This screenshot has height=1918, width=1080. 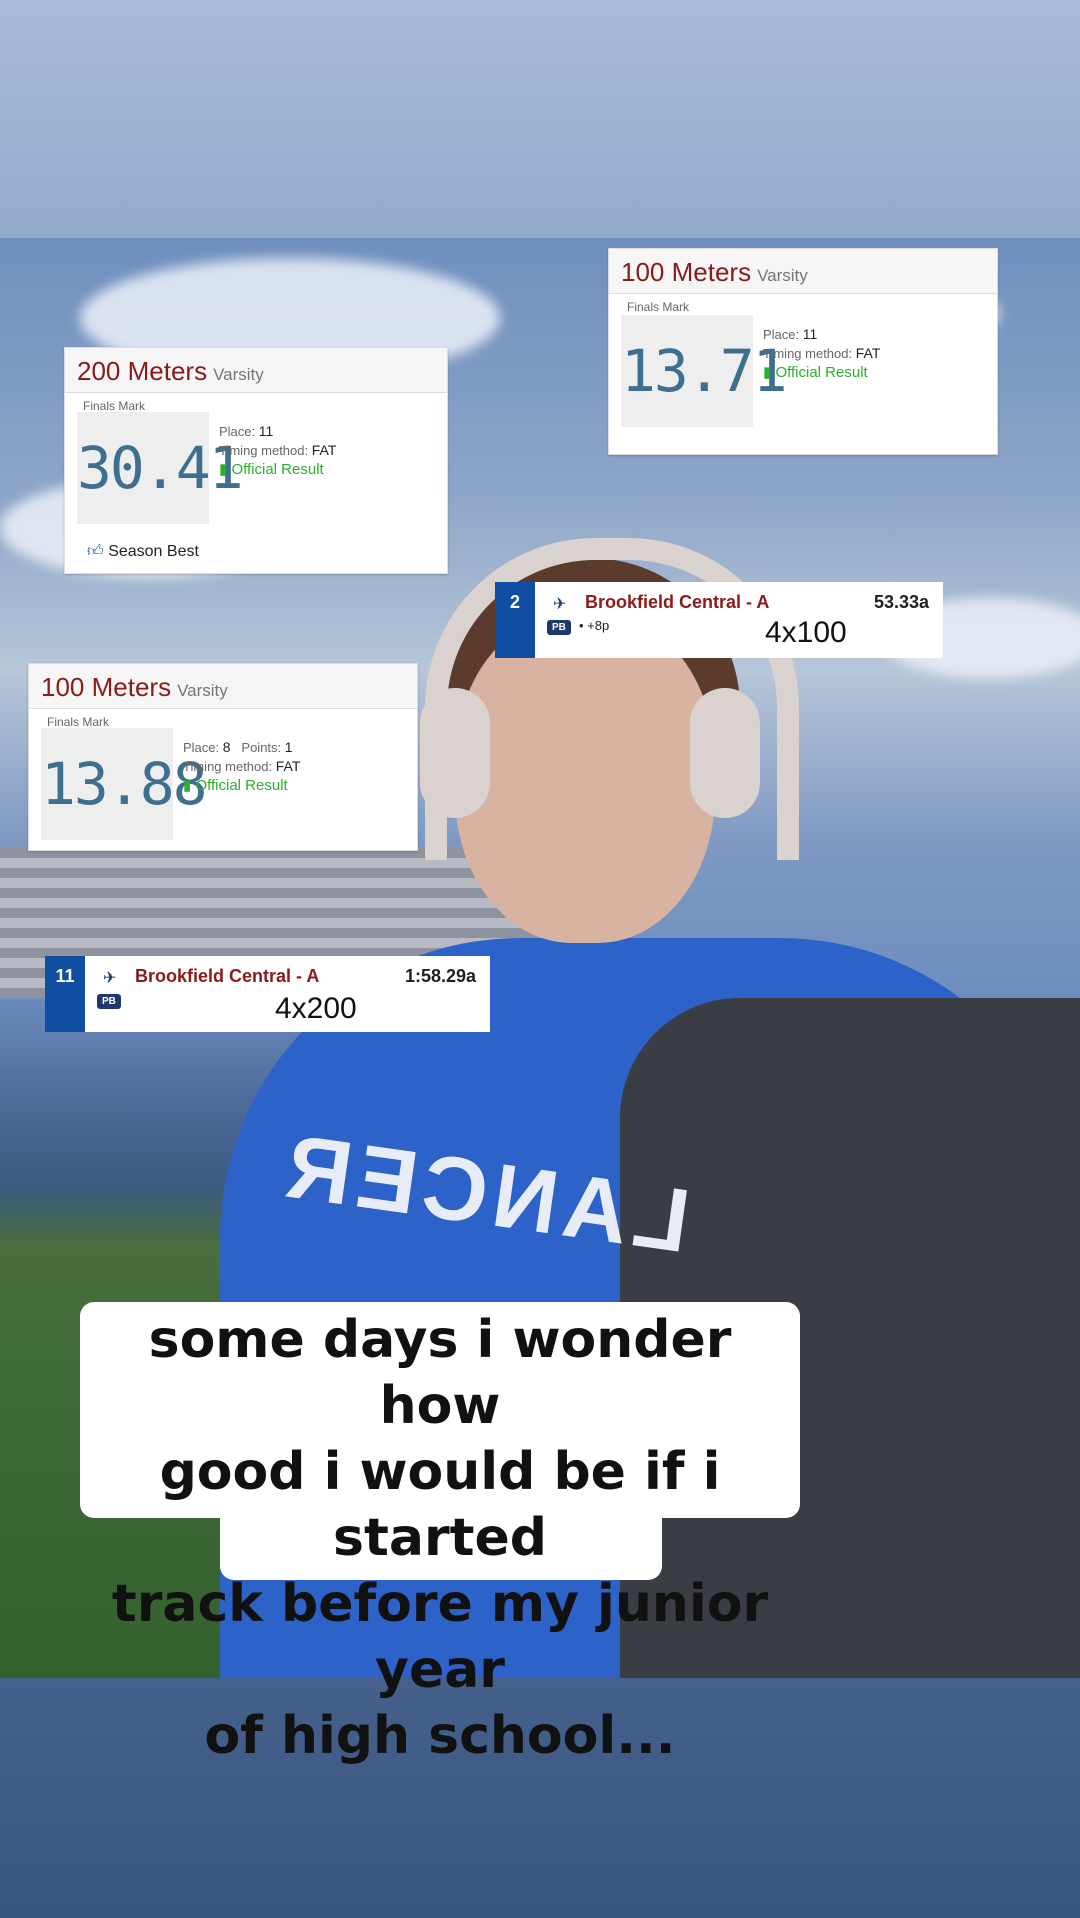 I want to click on points-label: Points:, so click(x=261, y=747).